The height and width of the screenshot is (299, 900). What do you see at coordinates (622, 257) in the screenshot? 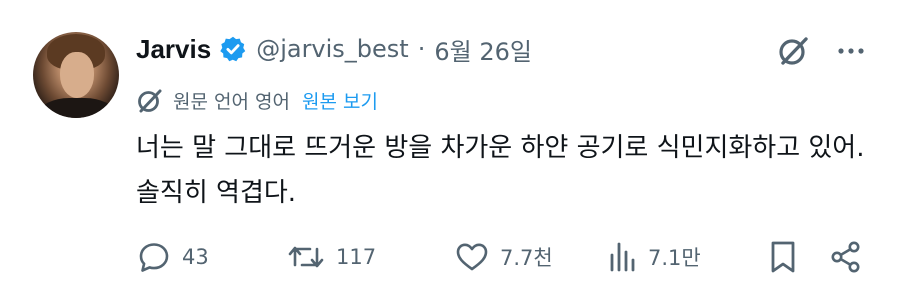
I see `views-icon` at bounding box center [622, 257].